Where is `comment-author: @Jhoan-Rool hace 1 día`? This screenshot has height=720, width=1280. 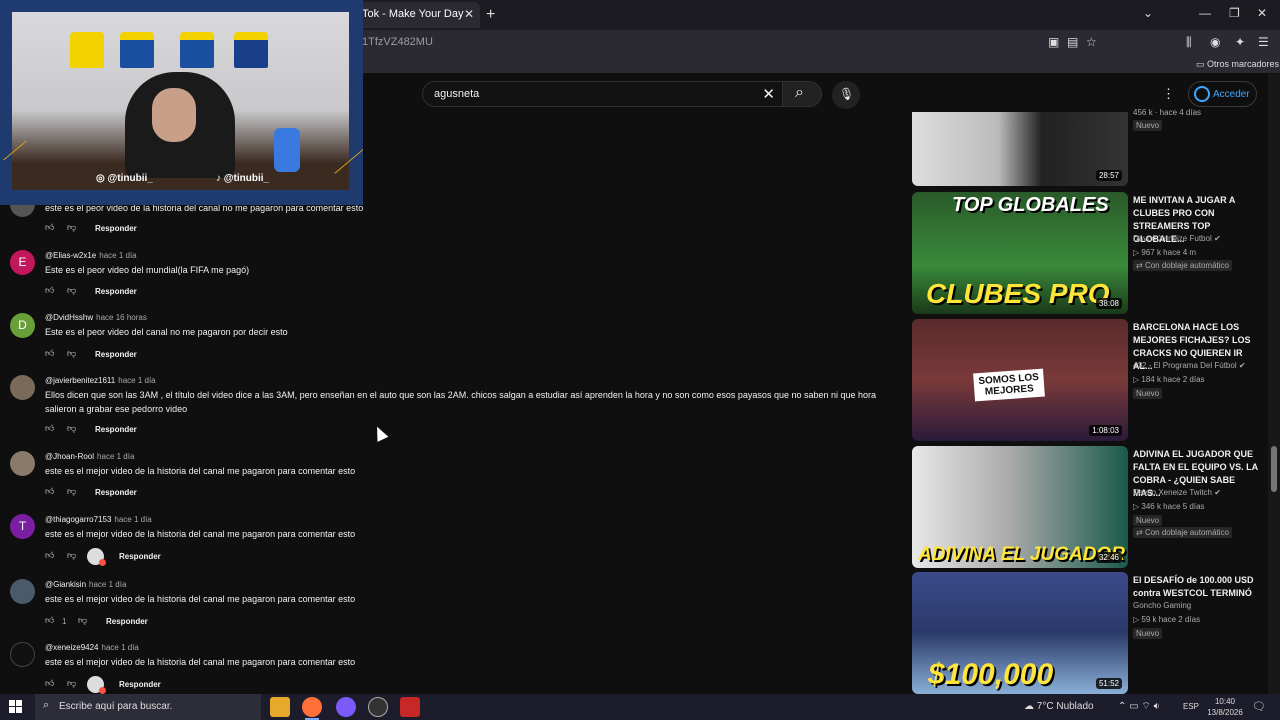 comment-author: @Jhoan-Rool hace 1 día is located at coordinates (89, 456).